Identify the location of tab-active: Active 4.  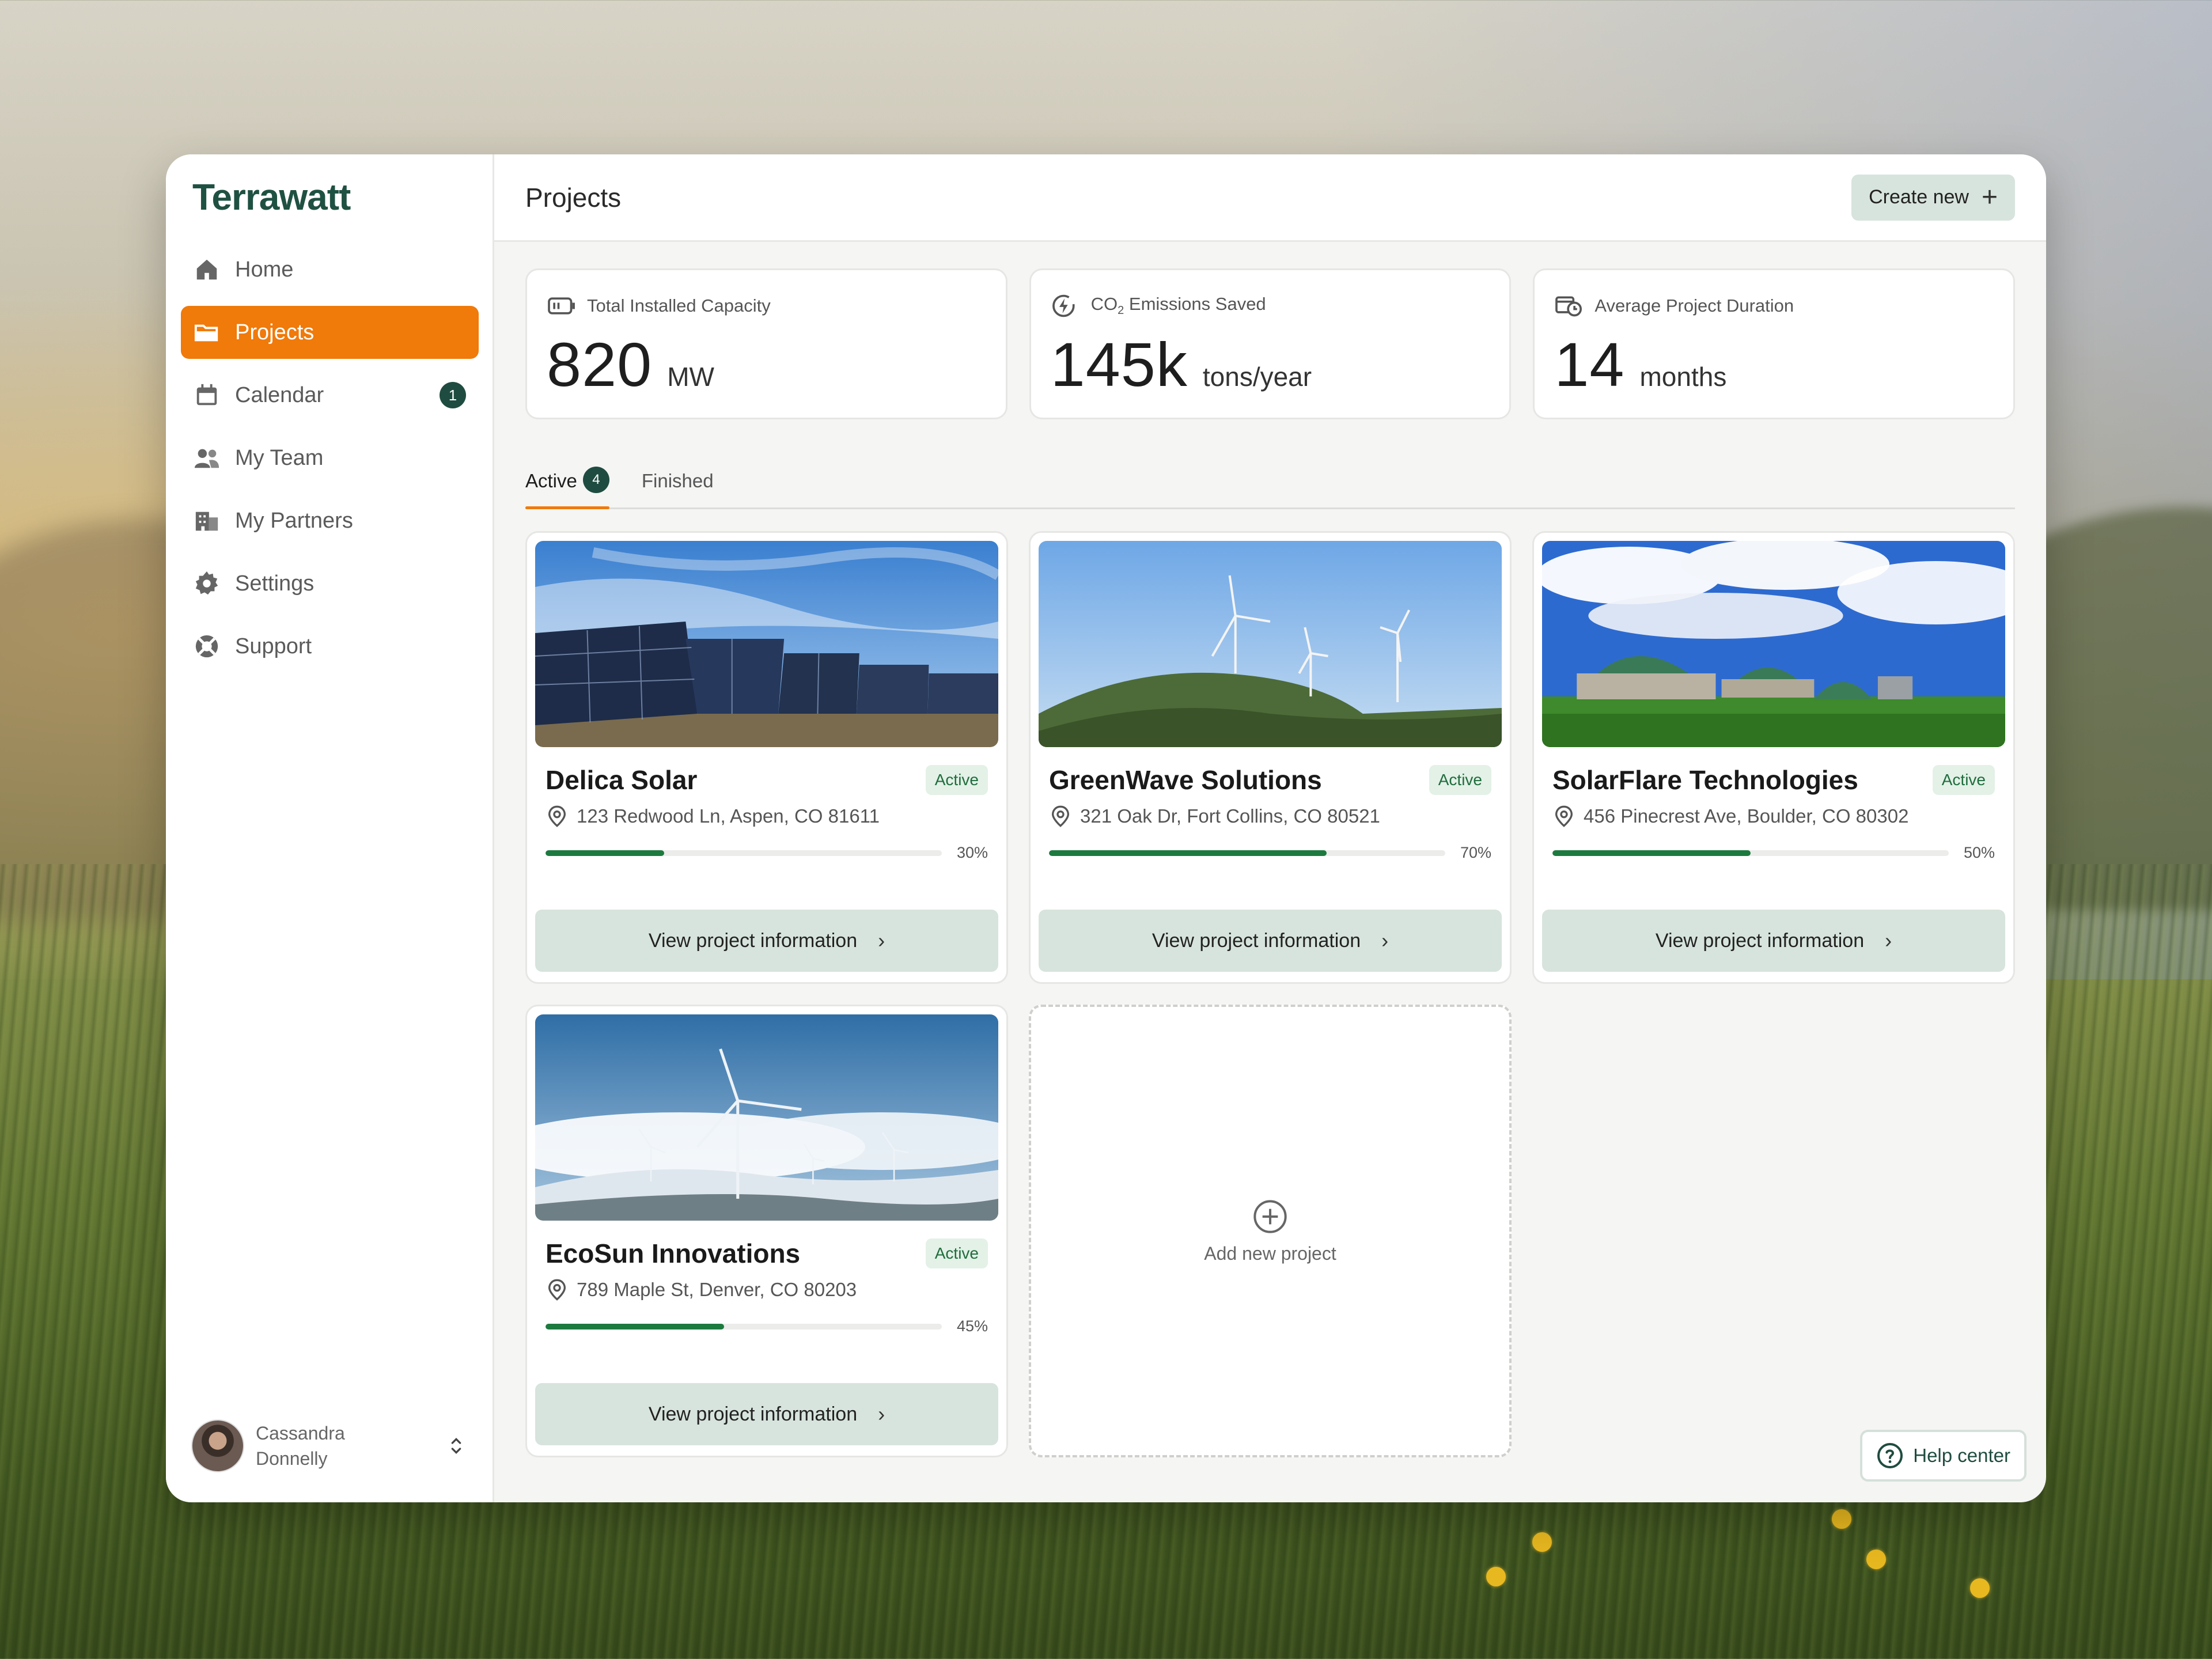
(567, 486).